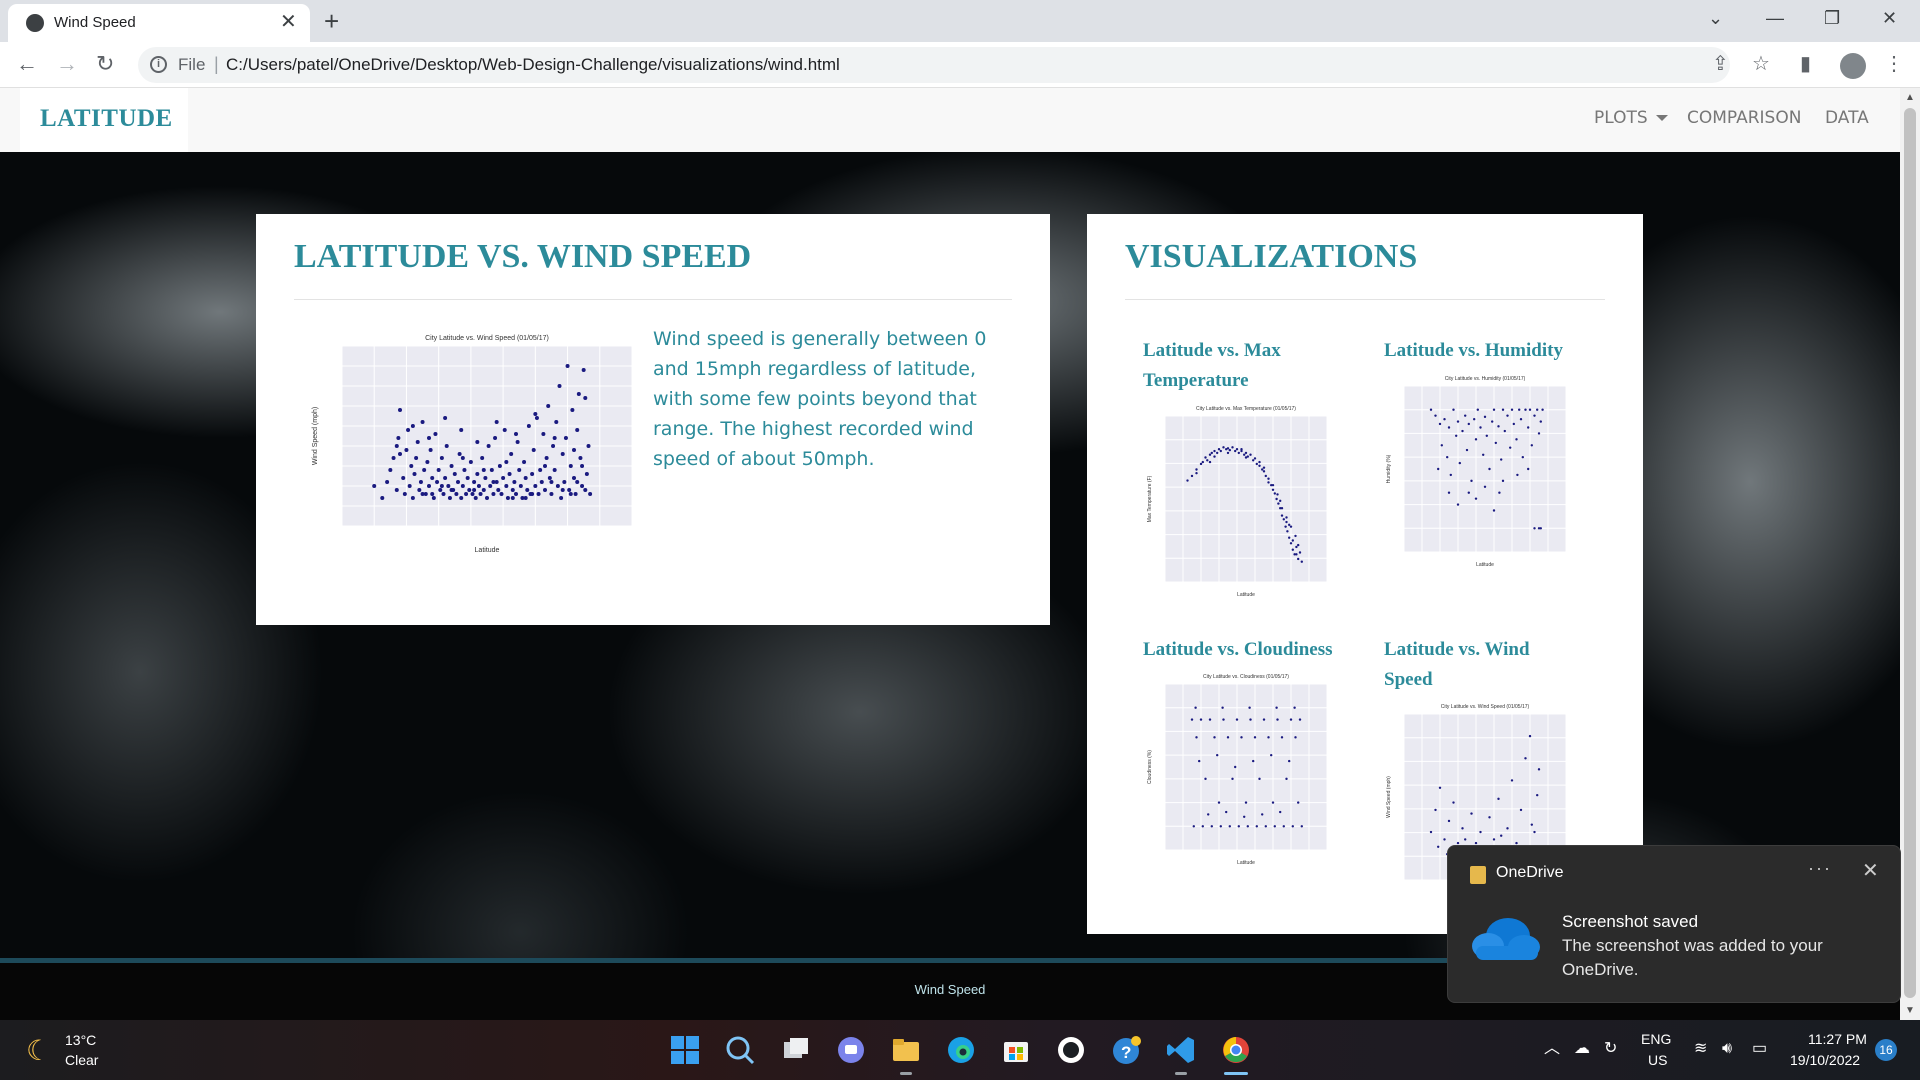 The width and height of the screenshot is (1920, 1080). Describe the element at coordinates (38, 1051) in the screenshot. I see `moon-weather-icon: ☾` at that location.